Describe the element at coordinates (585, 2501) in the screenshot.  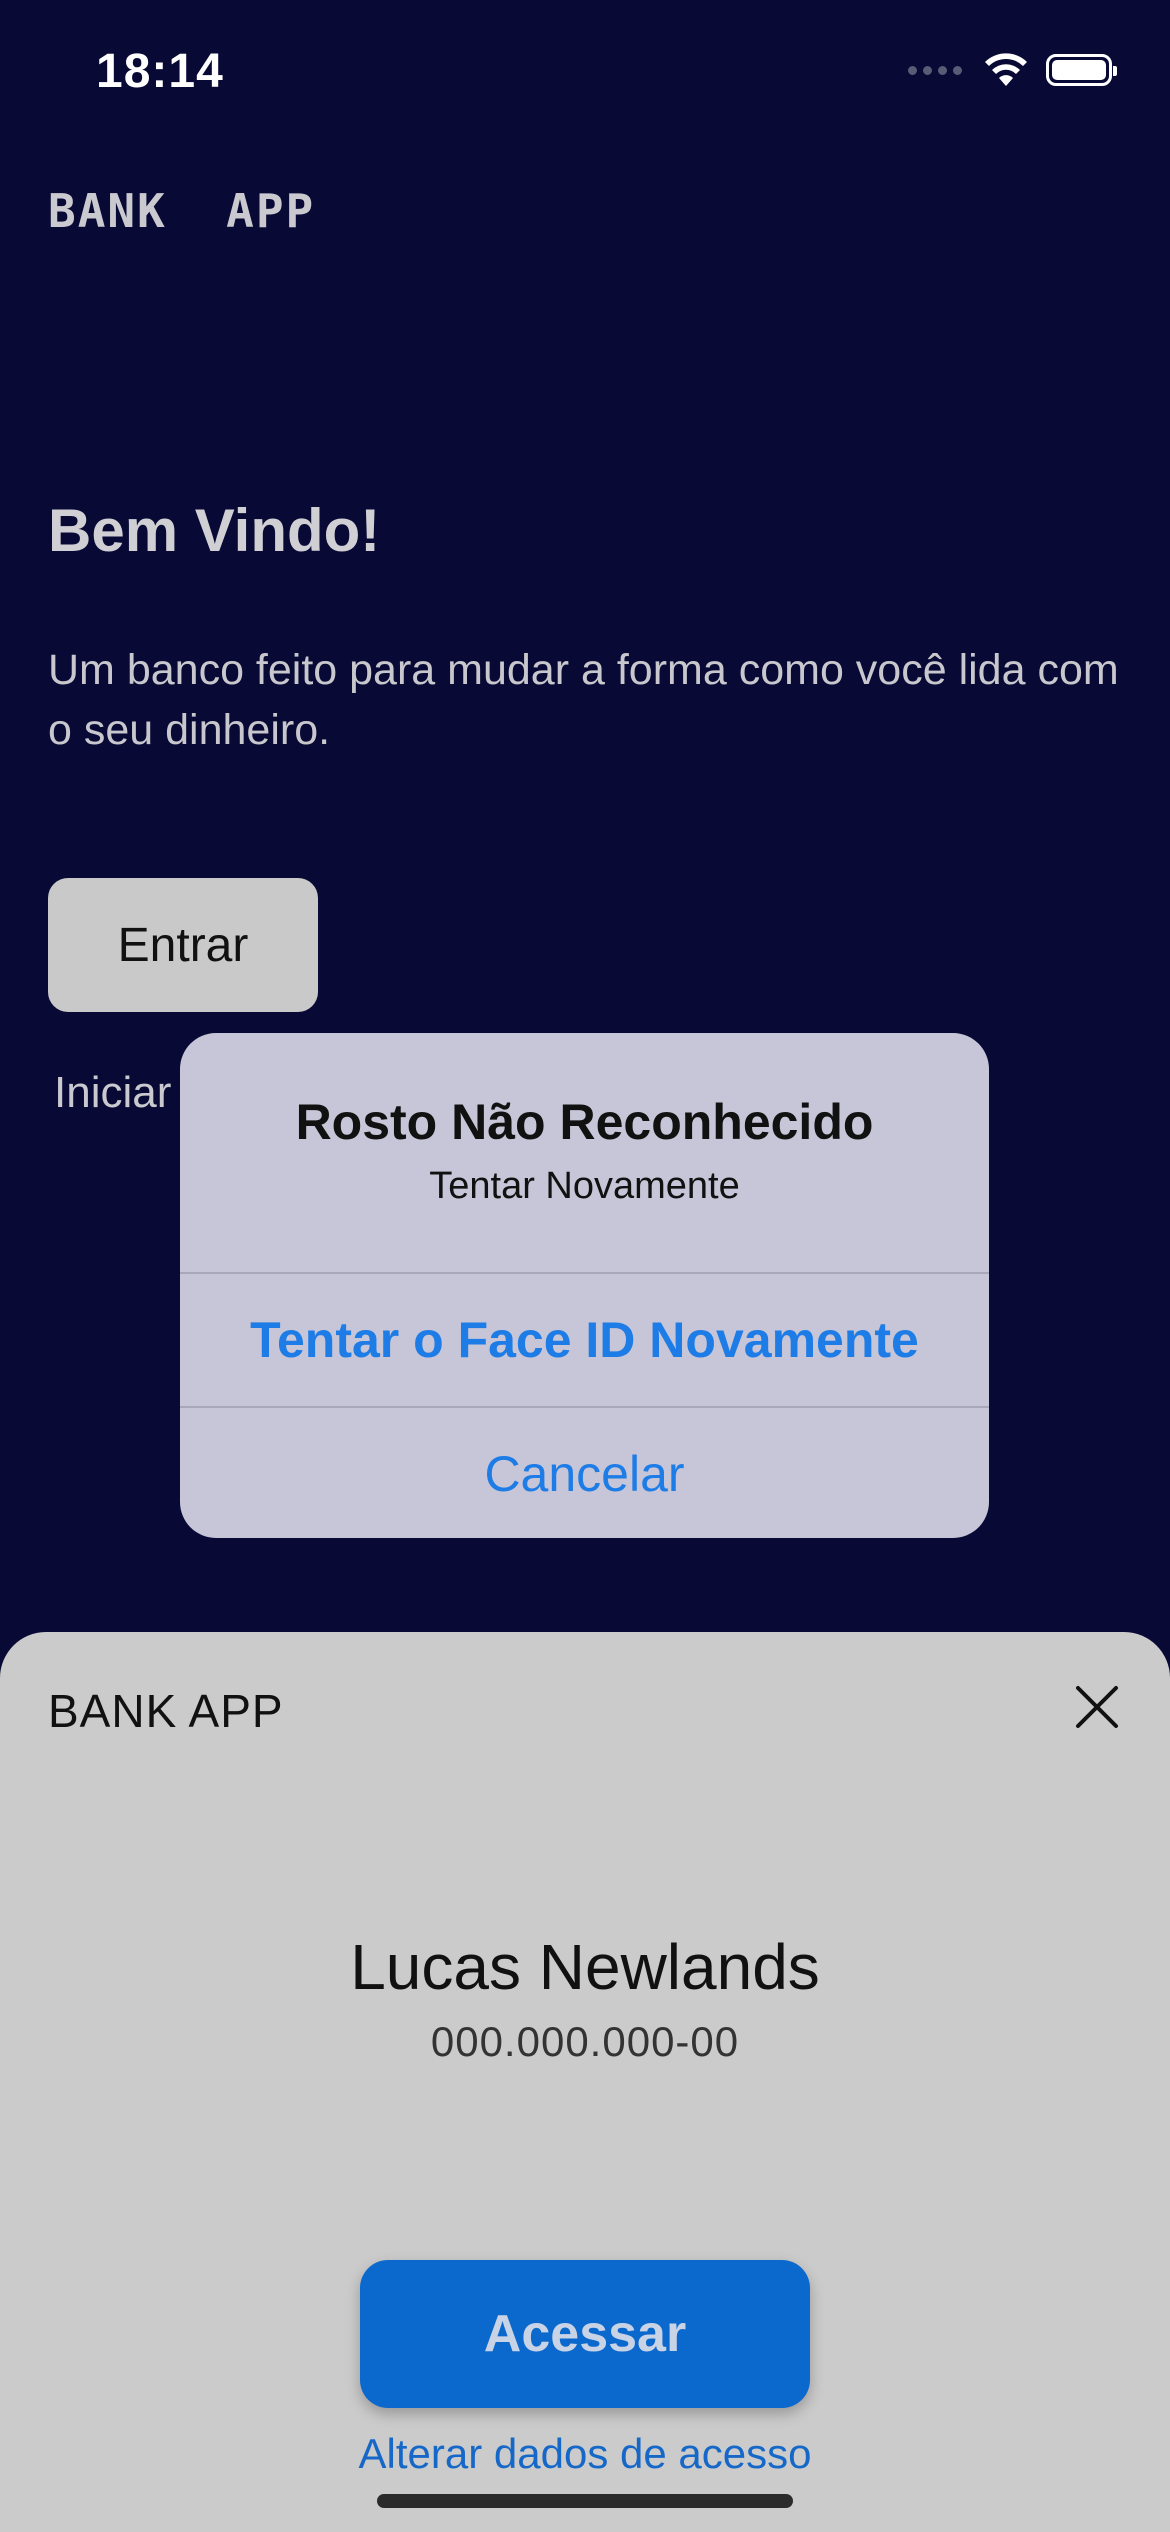
I see `home-indicator` at that location.